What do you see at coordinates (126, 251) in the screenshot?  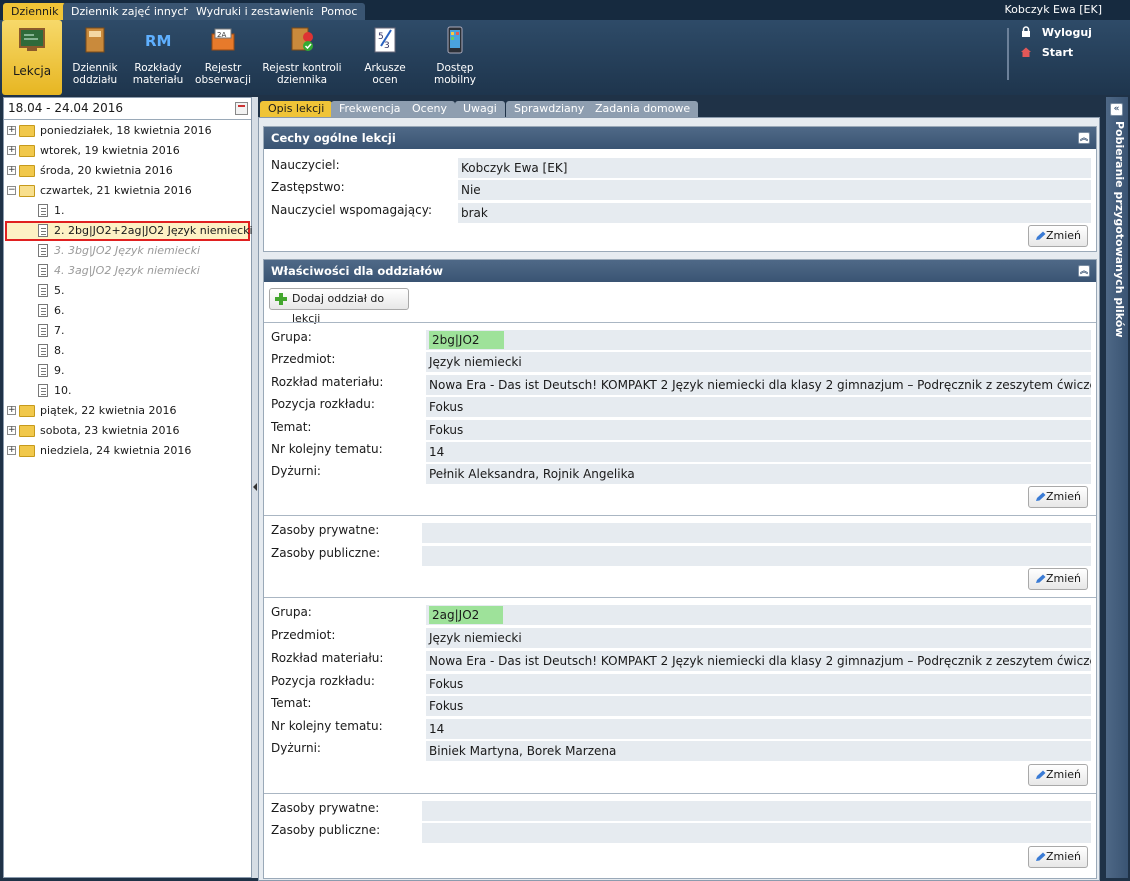 I see `tree-lesson-3: 3. 3bg|JO2 Język niemiecki` at bounding box center [126, 251].